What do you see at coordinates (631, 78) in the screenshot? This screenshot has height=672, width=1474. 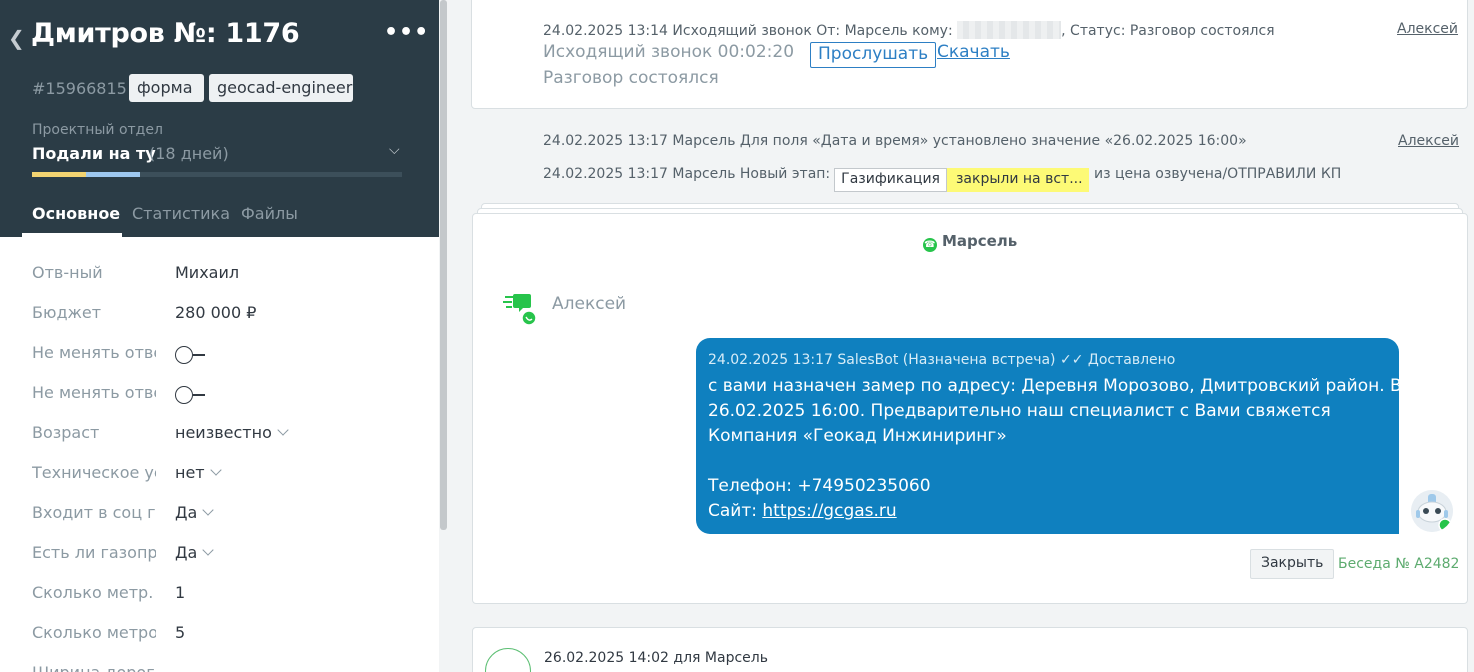 I see `call-result: Разговор состоялся` at bounding box center [631, 78].